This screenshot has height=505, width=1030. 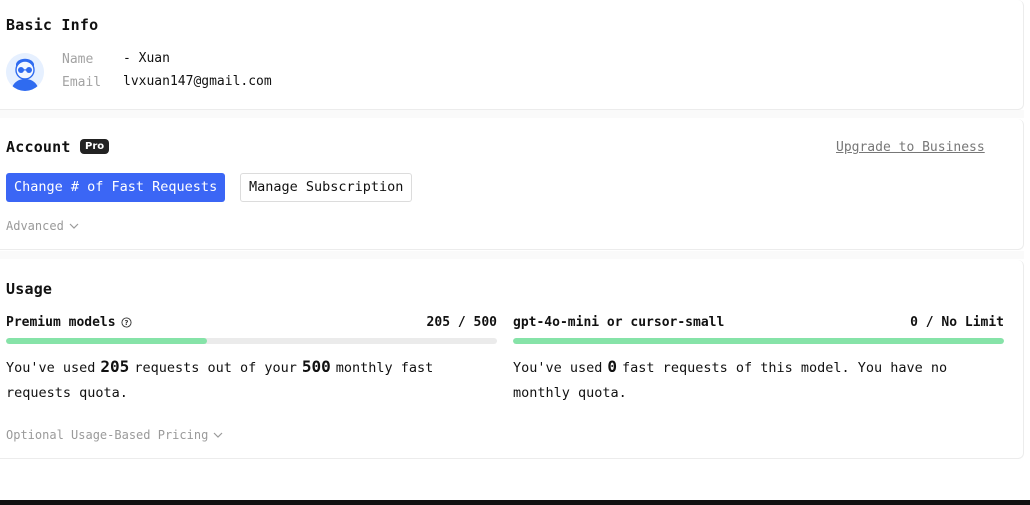 I want to click on small-progress-fill, so click(x=758, y=341).